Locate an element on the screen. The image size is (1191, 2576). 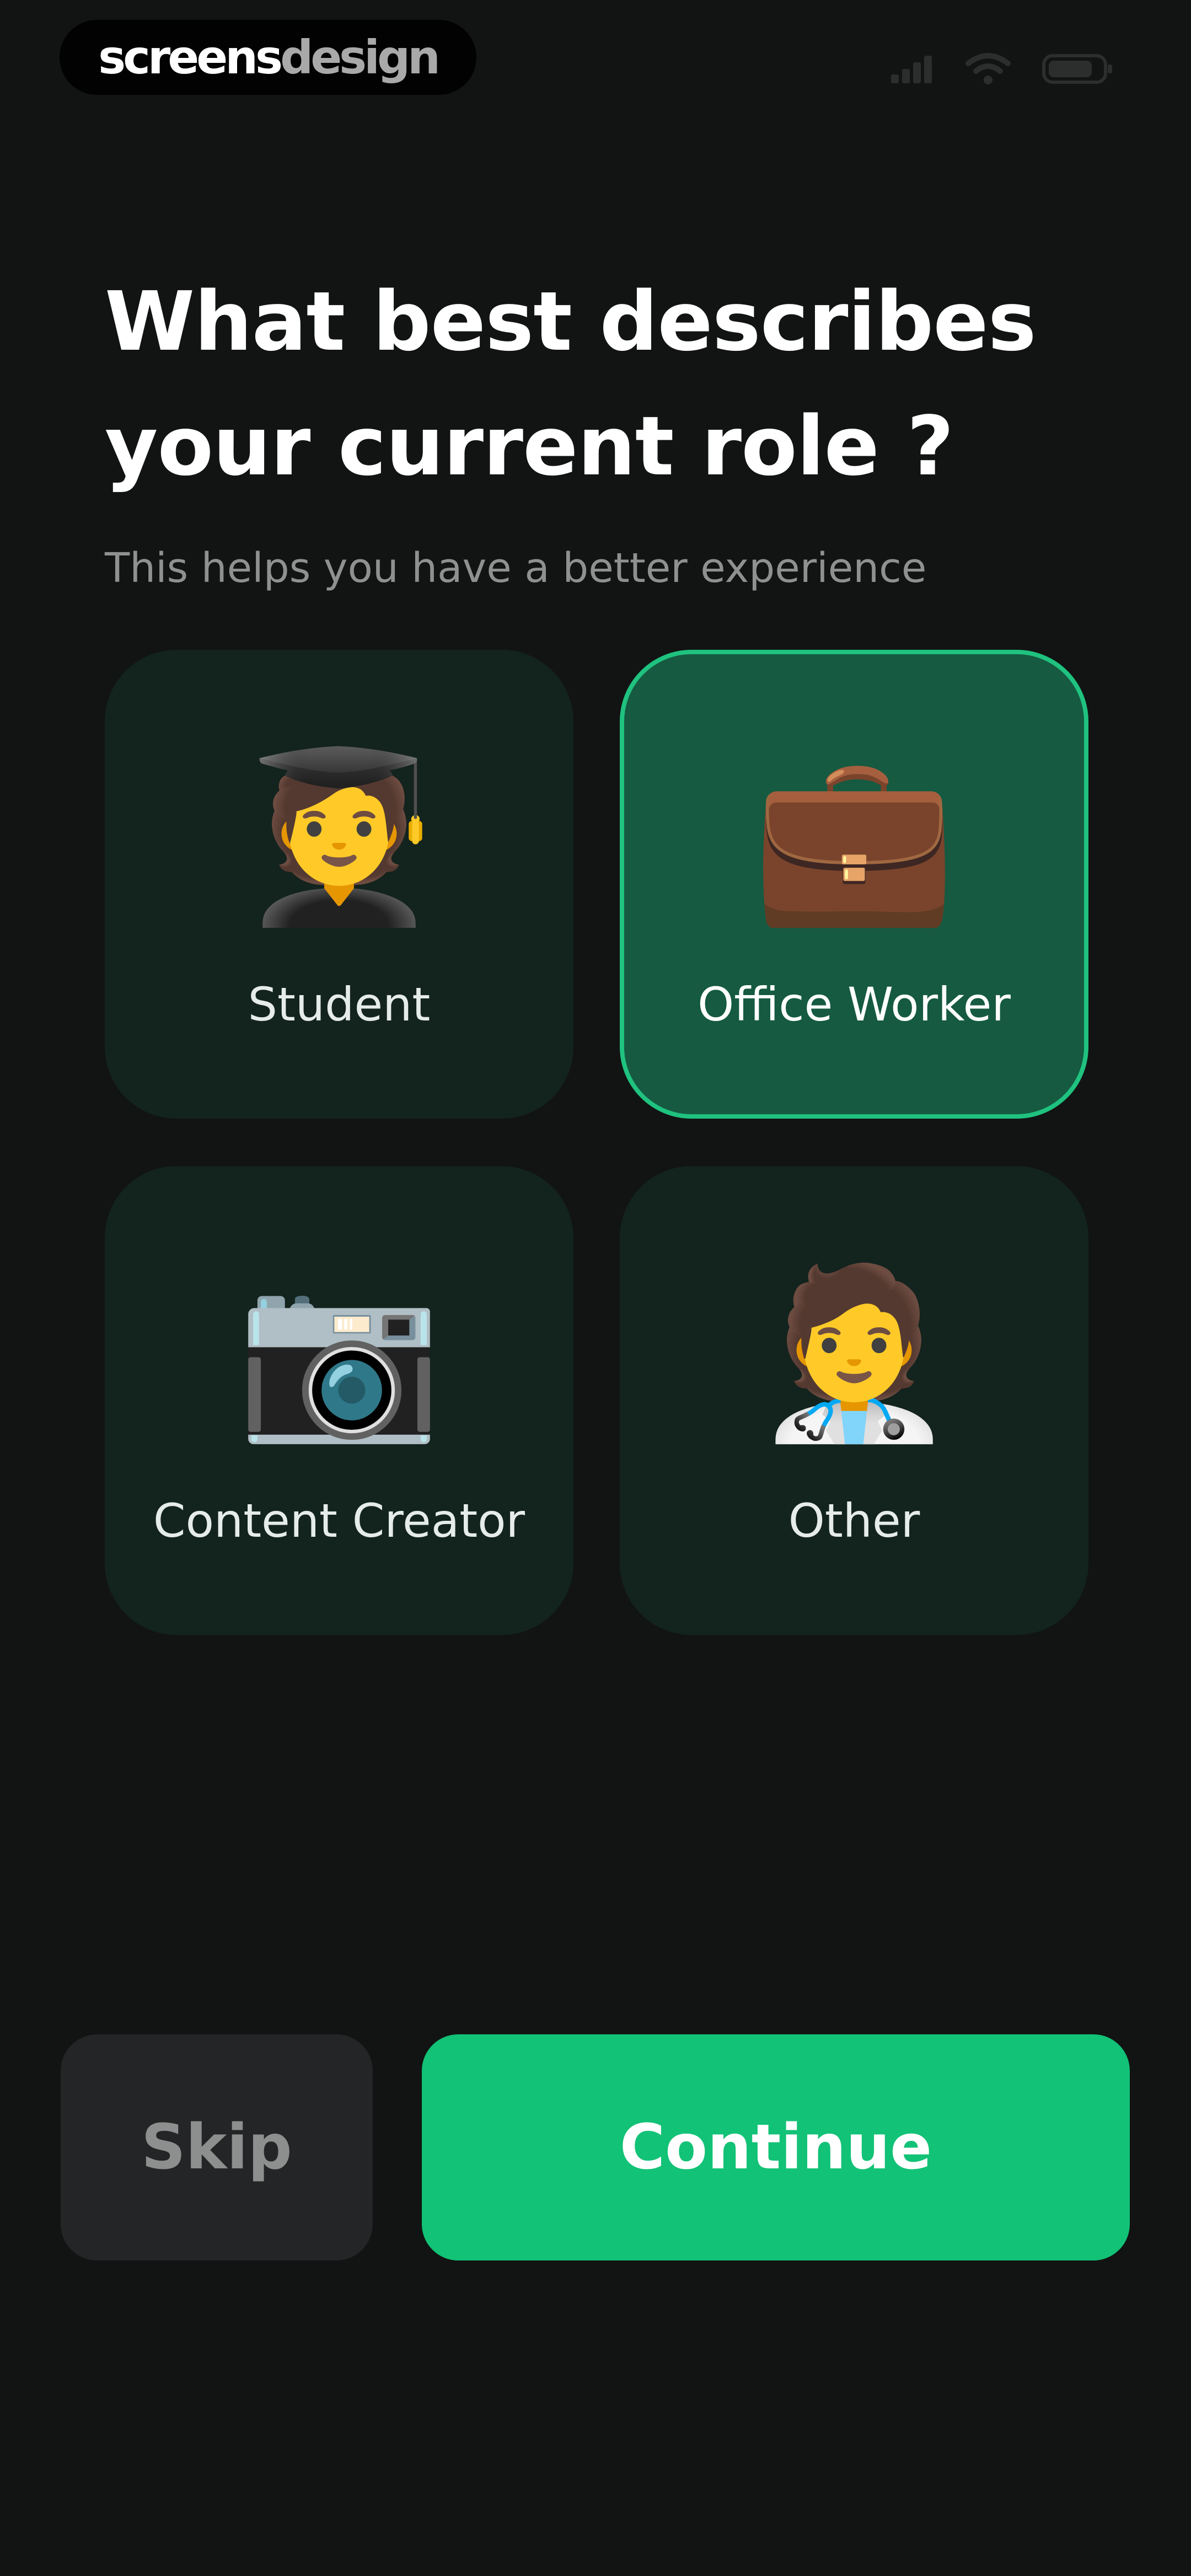
status-bar-icons is located at coordinates (1002, 69).